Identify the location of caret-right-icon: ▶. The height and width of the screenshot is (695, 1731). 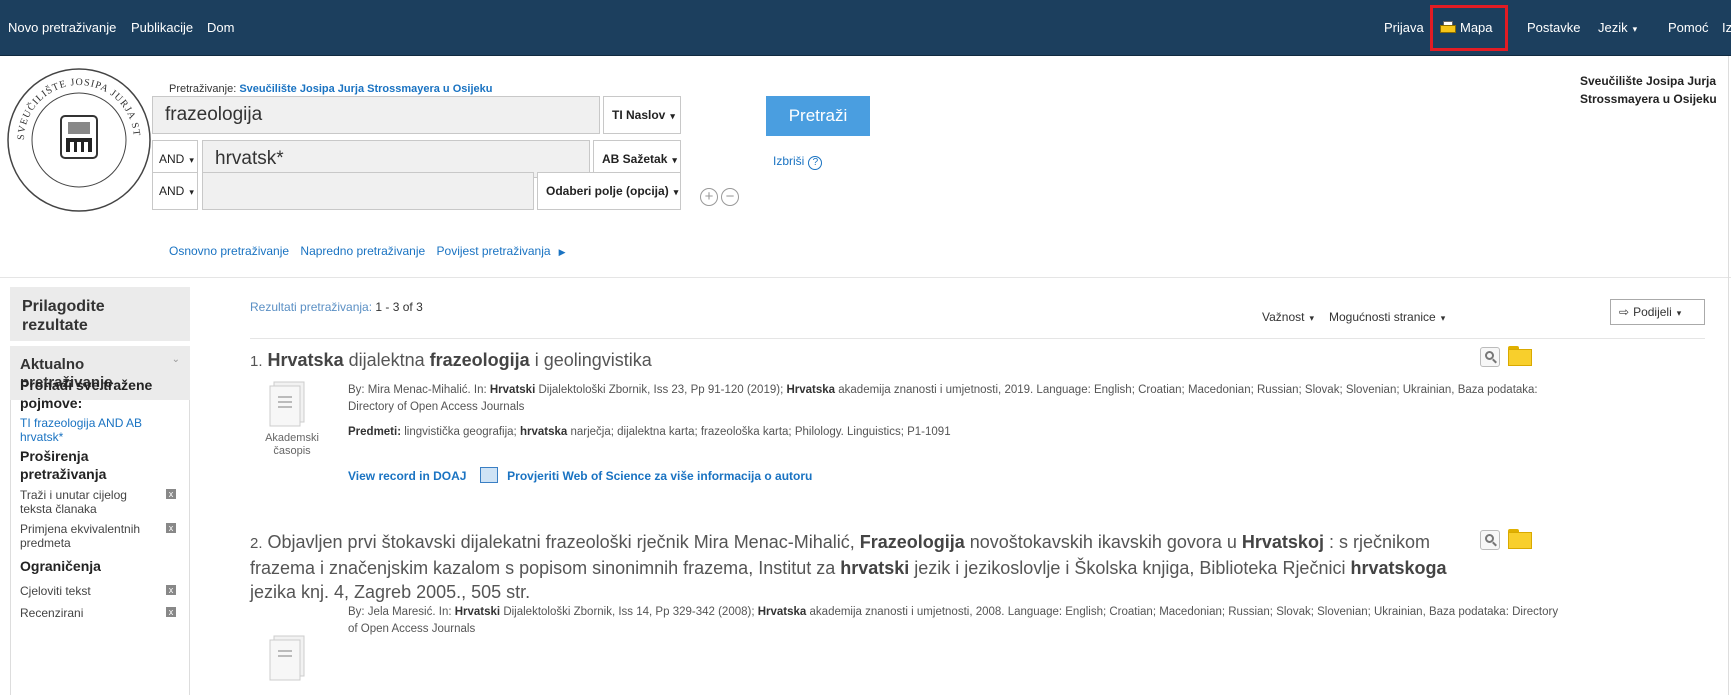
(562, 252).